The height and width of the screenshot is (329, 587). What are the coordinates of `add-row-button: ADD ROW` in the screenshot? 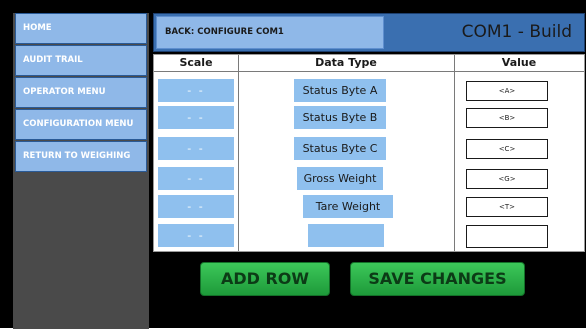 It's located at (265, 279).